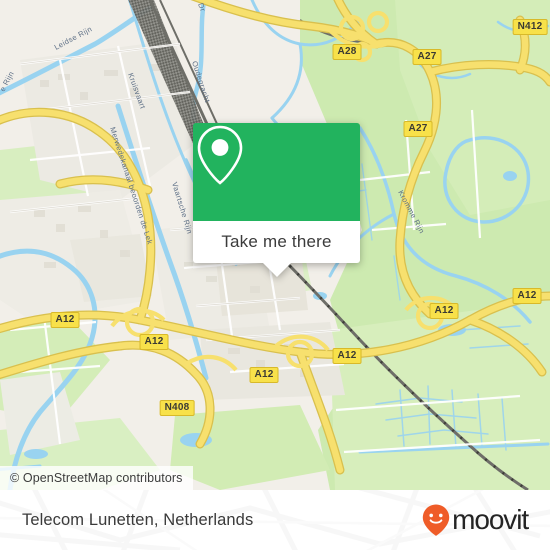  Describe the element at coordinates (530, 27) in the screenshot. I see `highway-shield-n412: N412` at that location.